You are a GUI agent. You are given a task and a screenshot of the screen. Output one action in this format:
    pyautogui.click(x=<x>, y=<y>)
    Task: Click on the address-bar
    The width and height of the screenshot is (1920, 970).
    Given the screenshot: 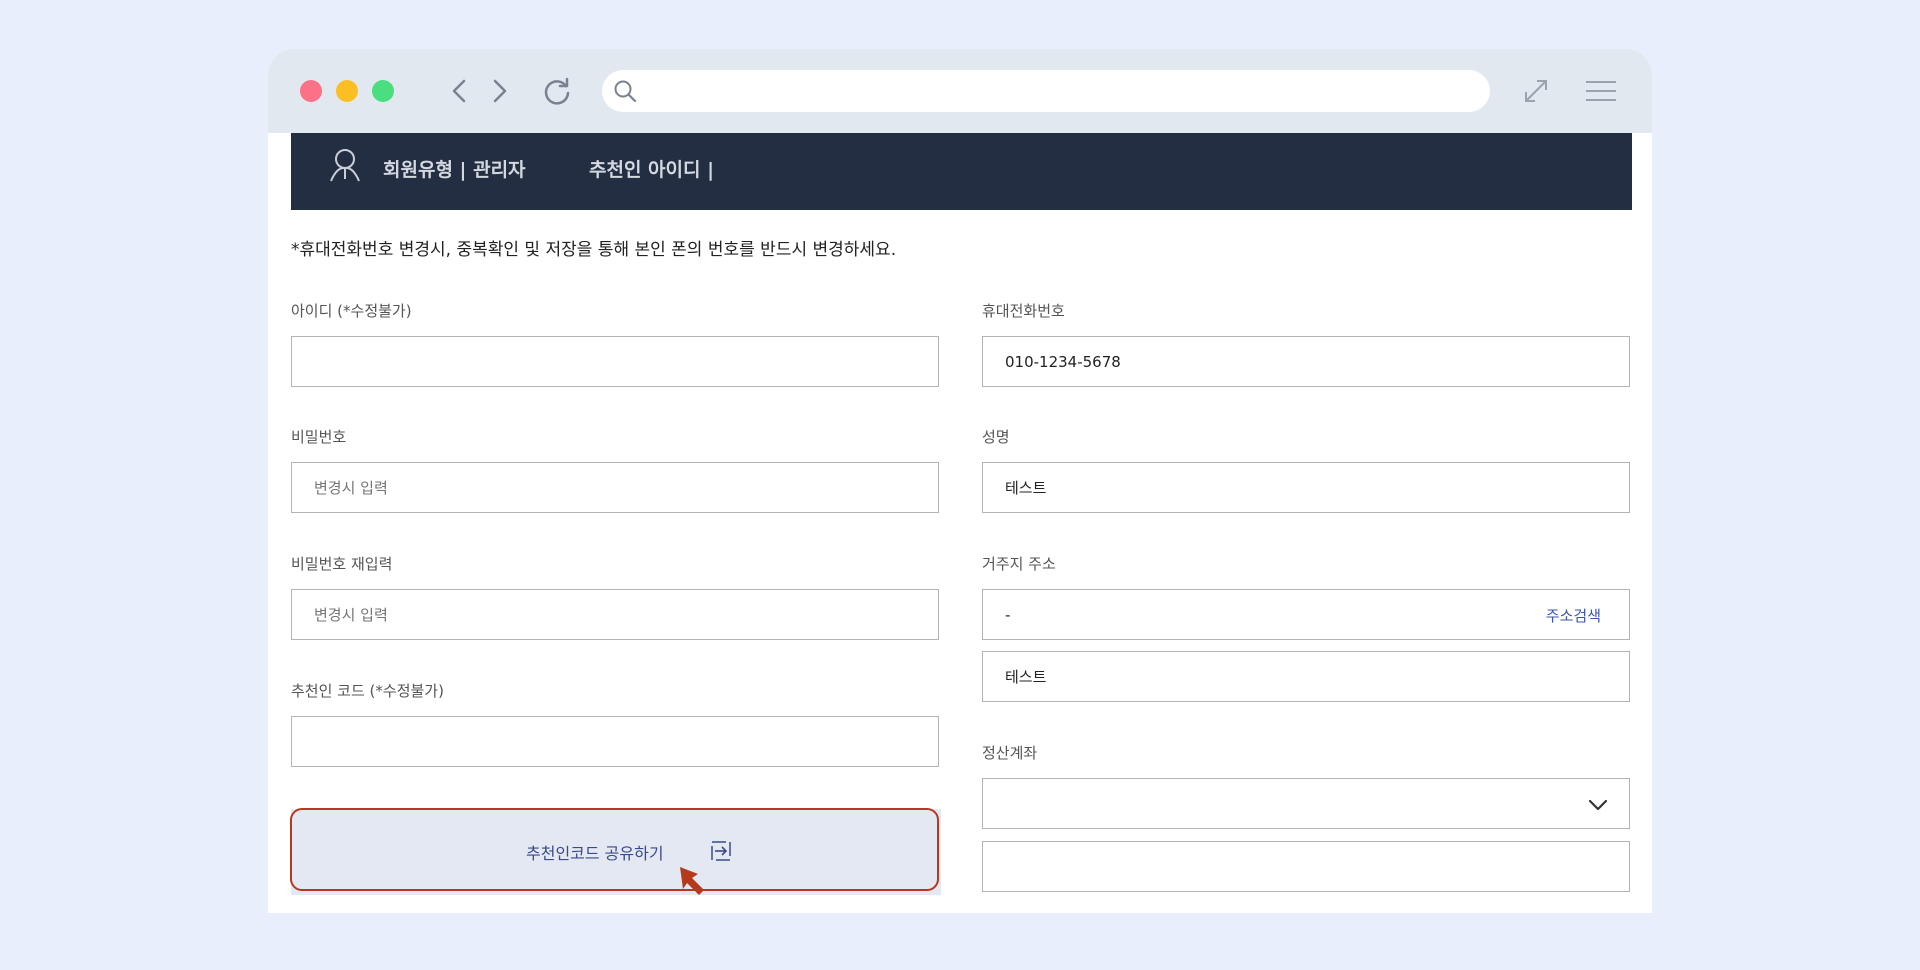 What is the action you would take?
    pyautogui.click(x=1046, y=91)
    